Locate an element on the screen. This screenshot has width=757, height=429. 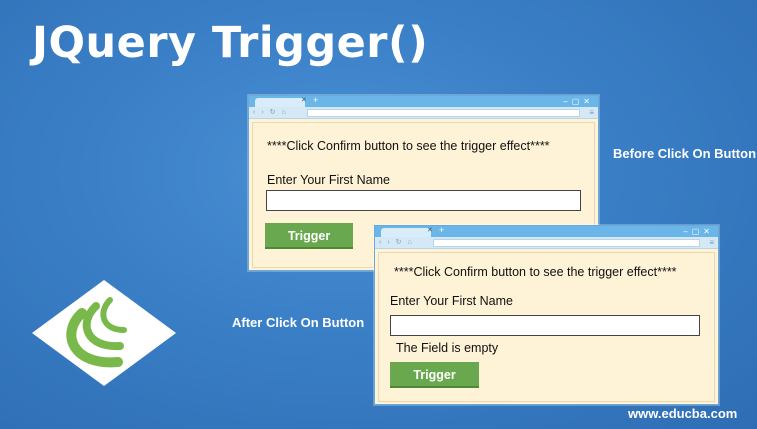
page-title: JQuery Trigger() is located at coordinates (230, 43).